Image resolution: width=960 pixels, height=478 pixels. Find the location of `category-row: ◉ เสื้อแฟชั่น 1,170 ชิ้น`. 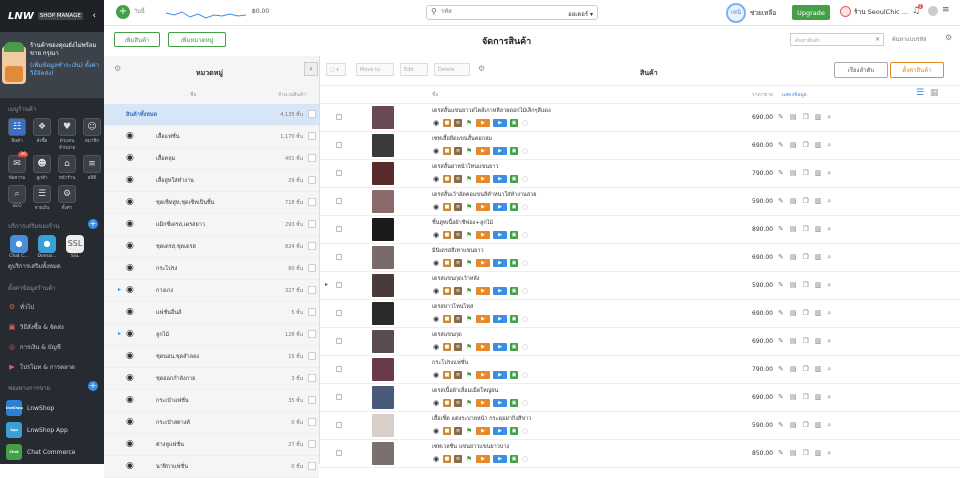

category-row: ◉ เสื้อแฟชั่น 1,170 ชิ้น is located at coordinates (211, 137).